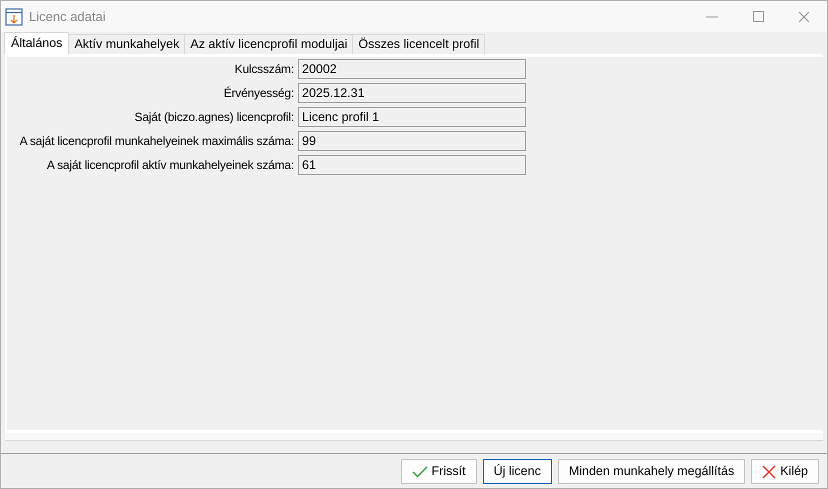 Image resolution: width=828 pixels, height=489 pixels. What do you see at coordinates (652, 471) in the screenshot?
I see `action-button: Minden munkahely megállítás` at bounding box center [652, 471].